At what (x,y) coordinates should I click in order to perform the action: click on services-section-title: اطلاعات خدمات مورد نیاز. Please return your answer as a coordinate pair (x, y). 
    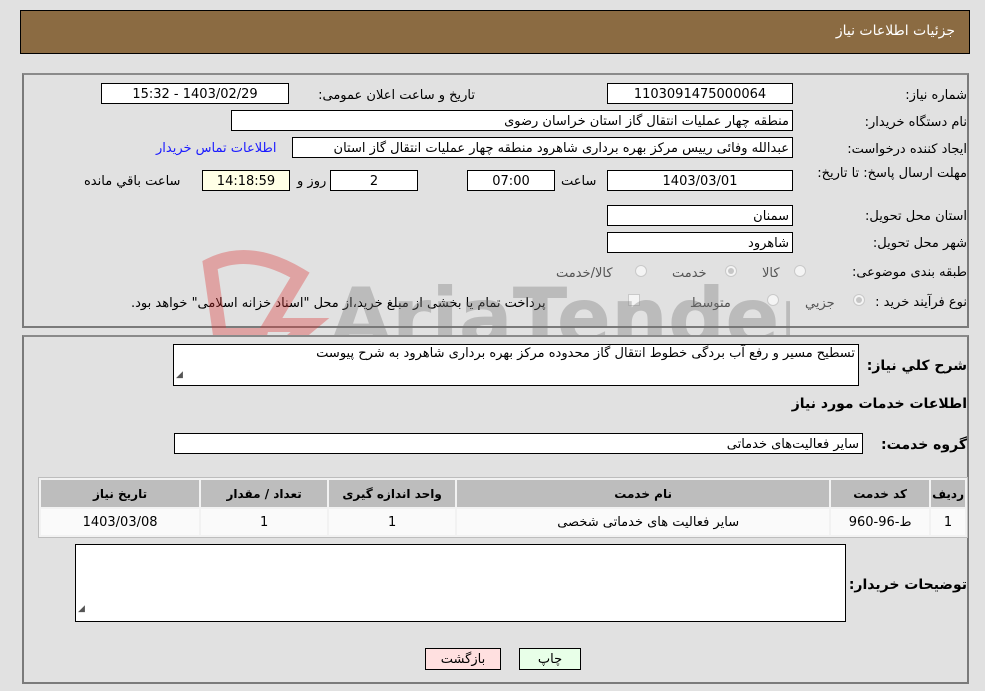
    Looking at the image, I should click on (879, 404).